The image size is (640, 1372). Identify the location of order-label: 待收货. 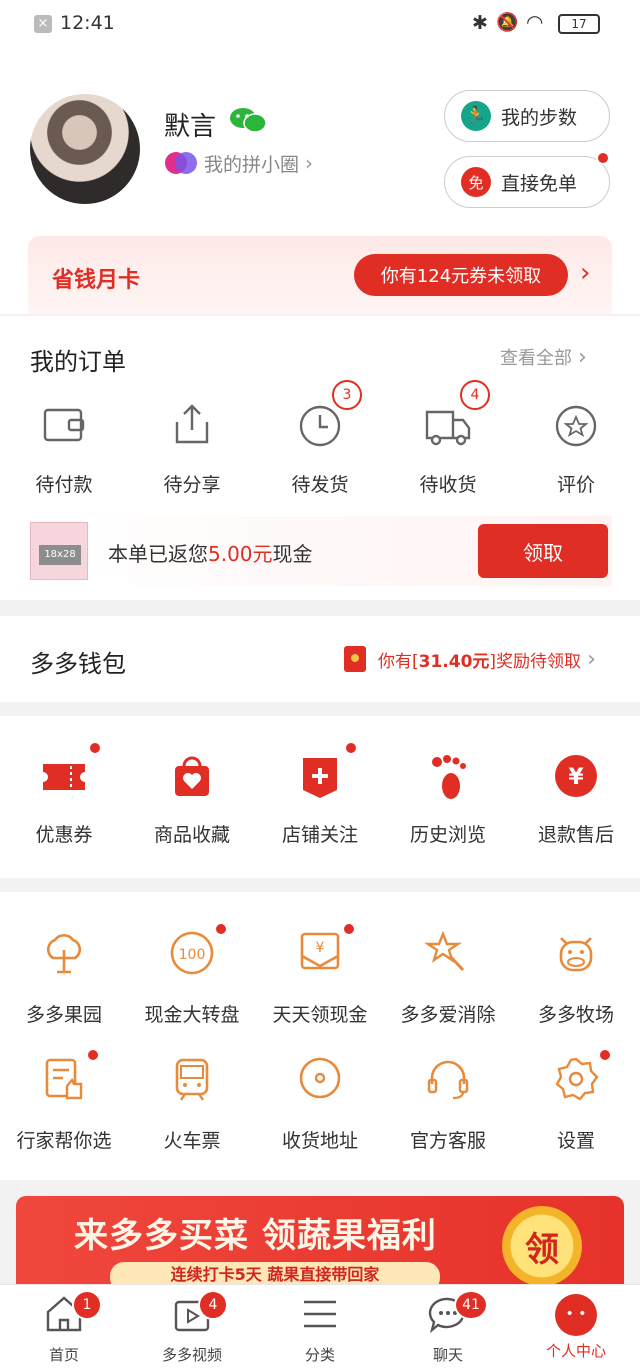
(448, 485).